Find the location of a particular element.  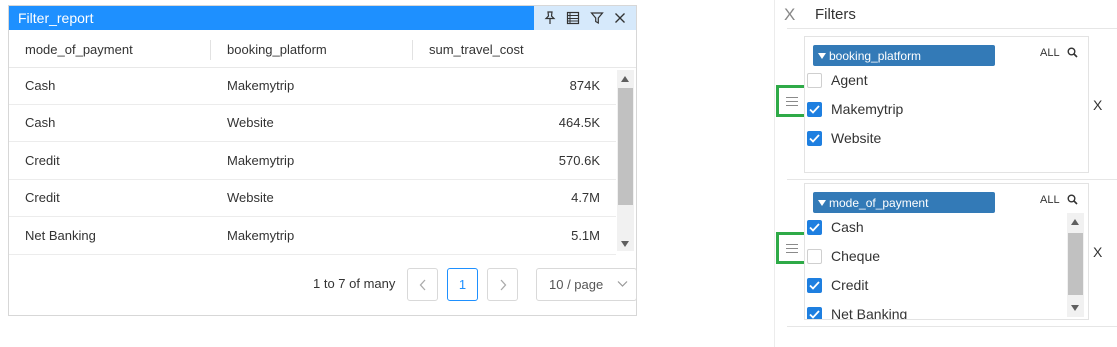

filter-option: Cash is located at coordinates (835, 227).